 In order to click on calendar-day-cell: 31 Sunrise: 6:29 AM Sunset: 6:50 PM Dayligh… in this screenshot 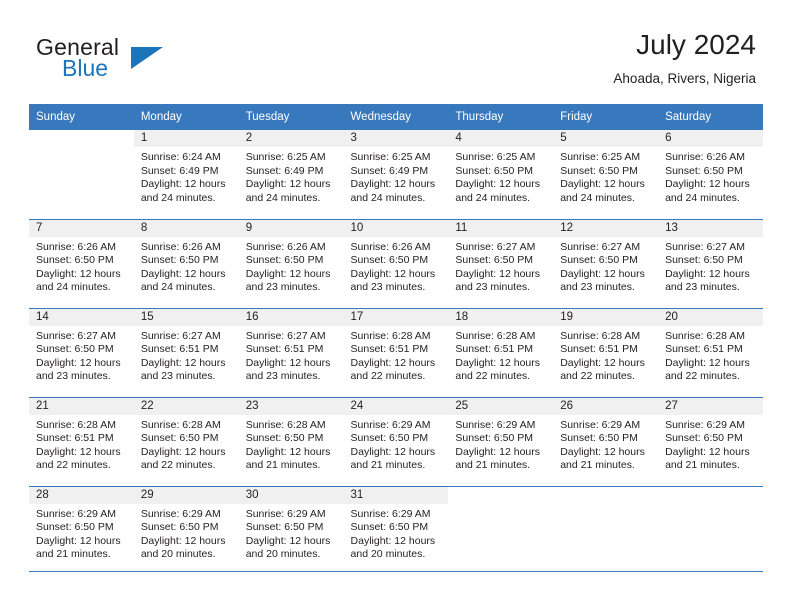, I will do `click(396, 530)`.